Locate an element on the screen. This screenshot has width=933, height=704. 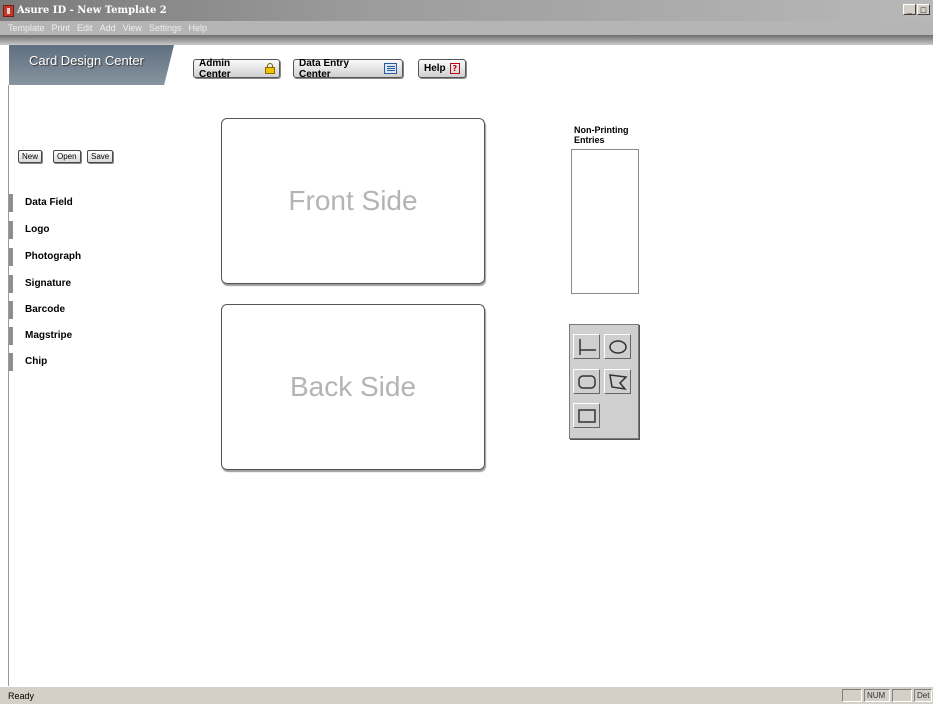
line-tool-icon is located at coordinates (586, 346).